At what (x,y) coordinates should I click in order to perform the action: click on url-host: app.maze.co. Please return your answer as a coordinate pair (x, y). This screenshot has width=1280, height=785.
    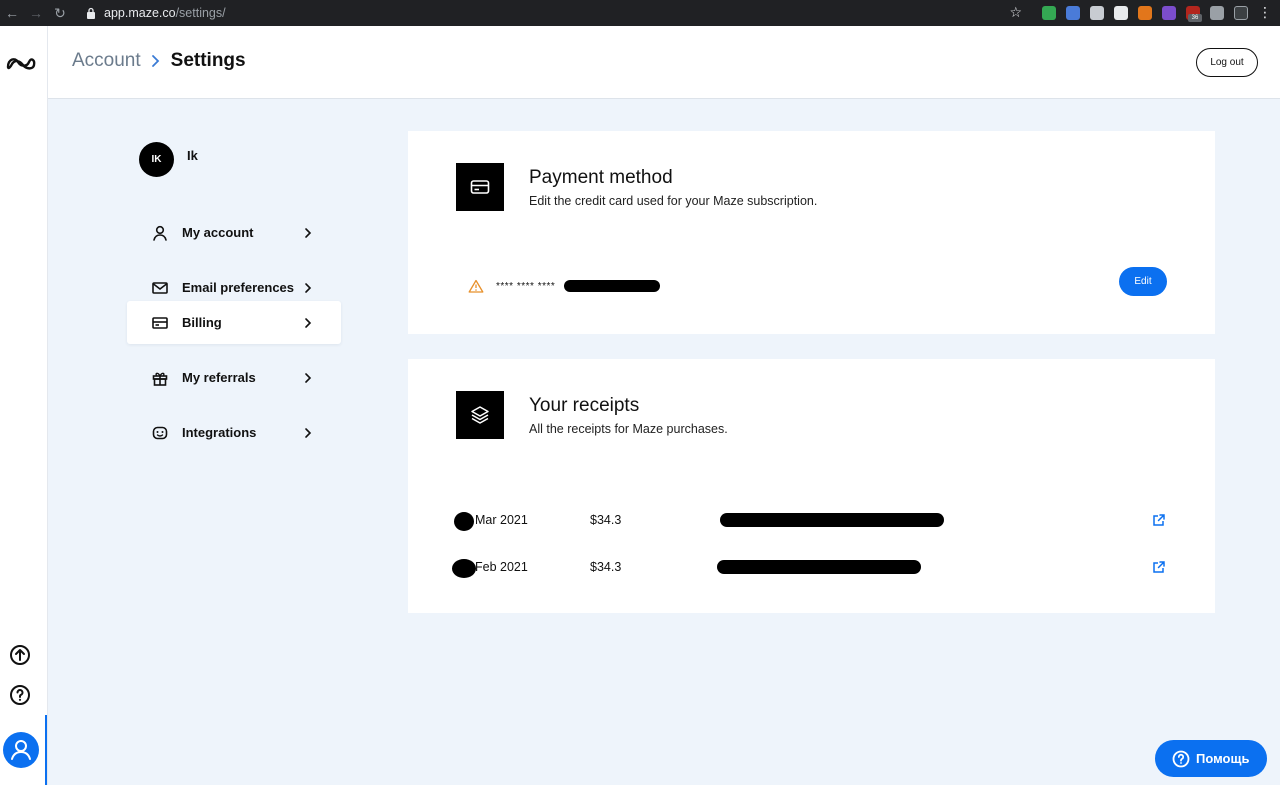
    Looking at the image, I should click on (140, 13).